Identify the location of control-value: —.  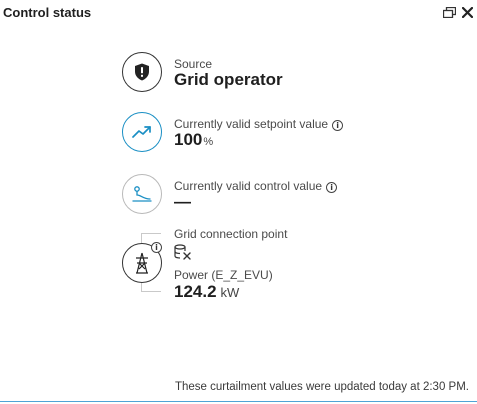
(182, 201).